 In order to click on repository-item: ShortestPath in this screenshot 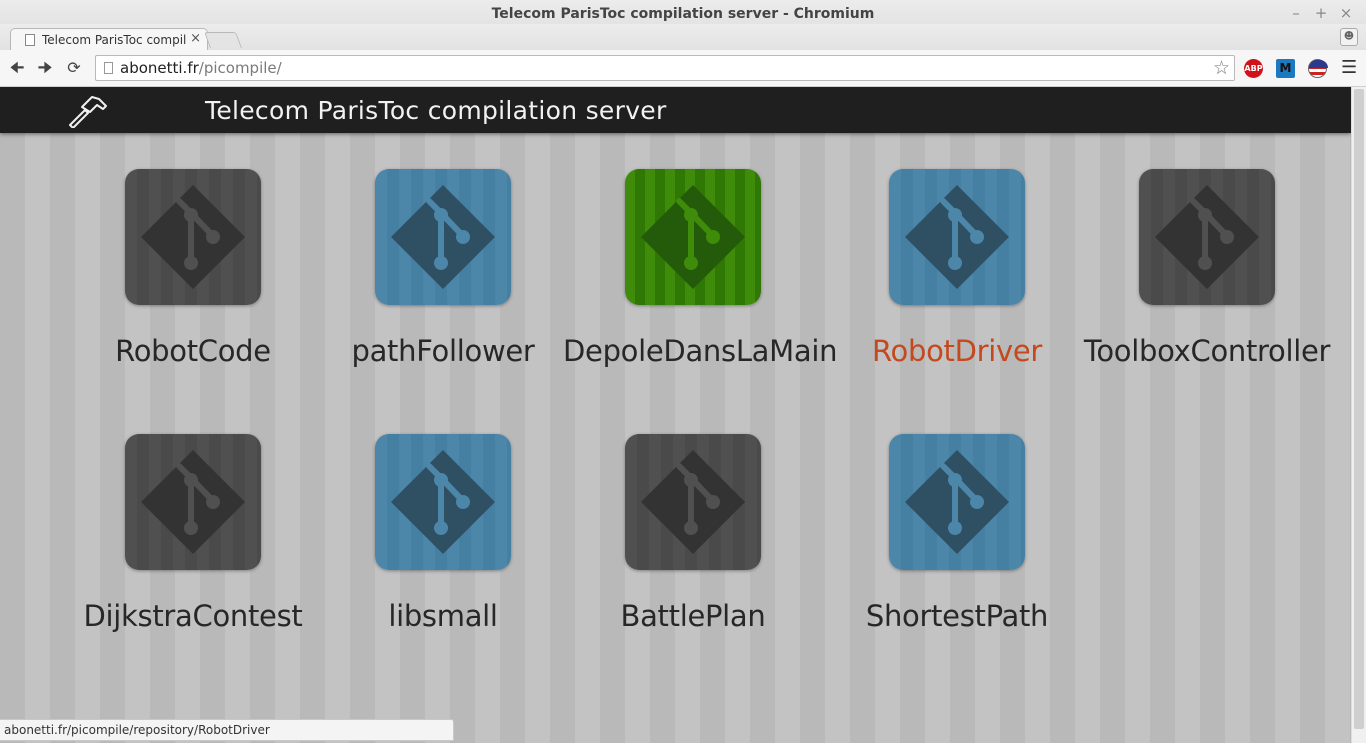, I will do `click(957, 539)`.